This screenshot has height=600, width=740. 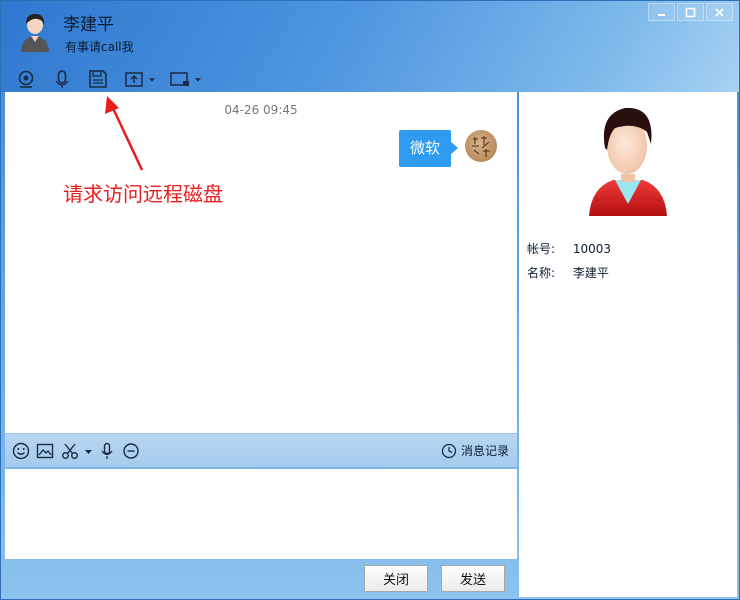 What do you see at coordinates (429, 148) in the screenshot?
I see `message-bubble: 微软` at bounding box center [429, 148].